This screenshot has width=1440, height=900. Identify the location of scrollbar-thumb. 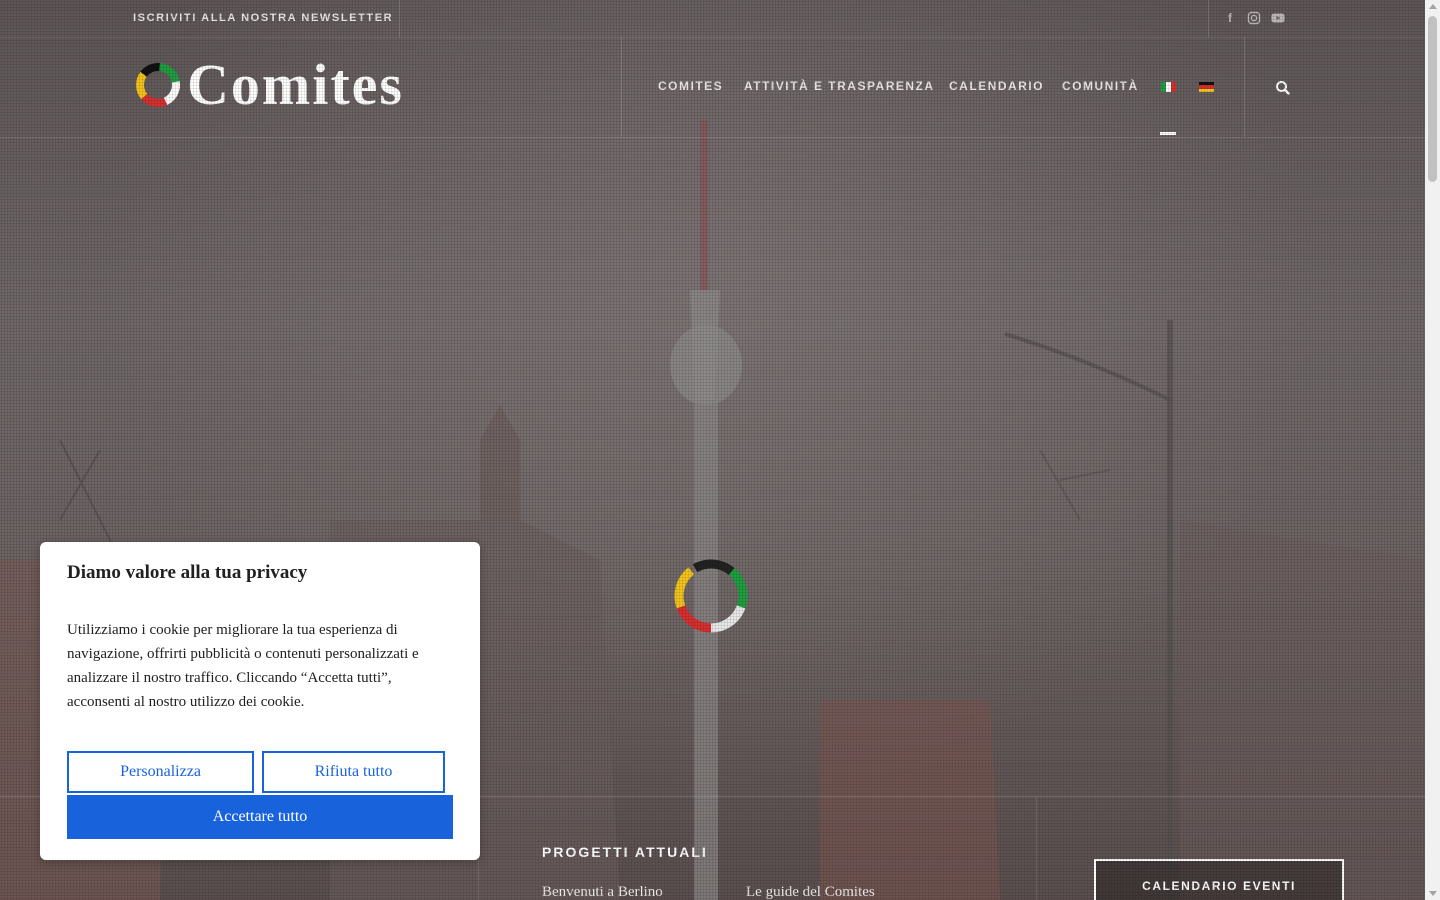
(1432, 99).